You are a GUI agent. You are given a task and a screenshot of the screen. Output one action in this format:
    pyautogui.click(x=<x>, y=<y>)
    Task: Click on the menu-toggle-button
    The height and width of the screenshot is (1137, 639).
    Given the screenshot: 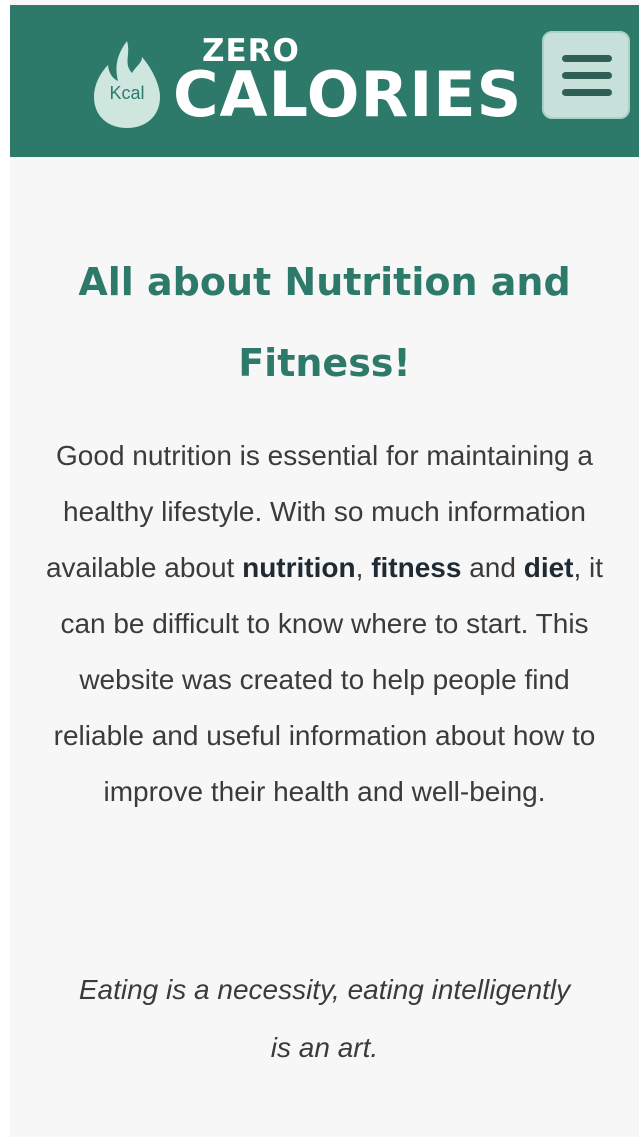 What is the action you would take?
    pyautogui.click(x=586, y=75)
    